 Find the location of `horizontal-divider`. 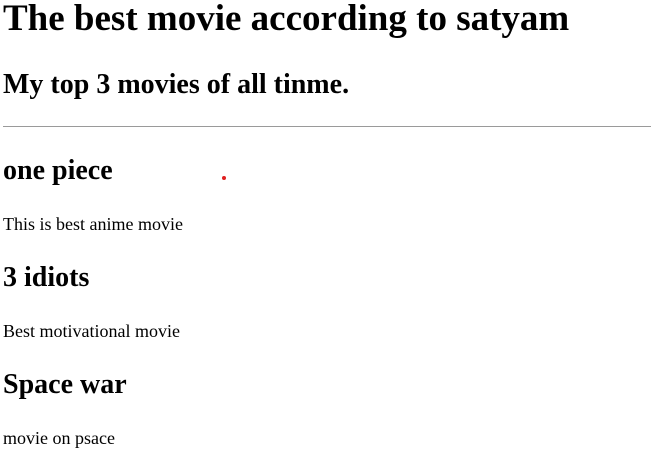

horizontal-divider is located at coordinates (327, 126).